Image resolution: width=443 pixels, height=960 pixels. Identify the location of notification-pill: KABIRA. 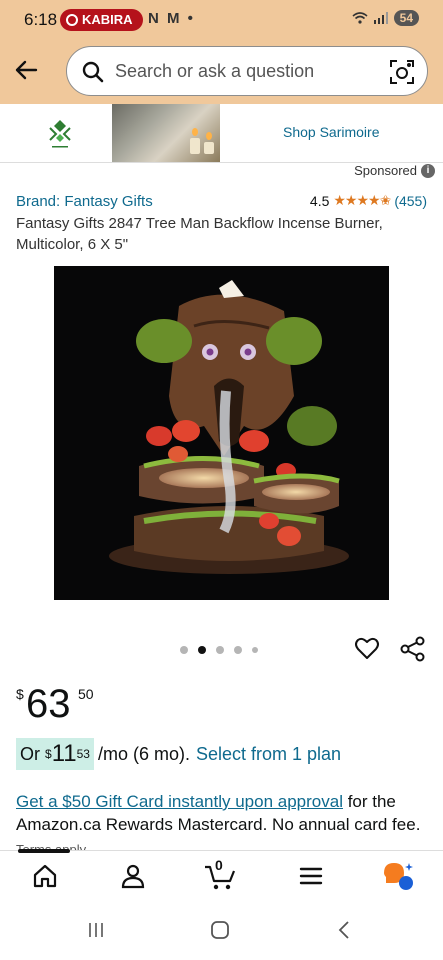
(101, 20).